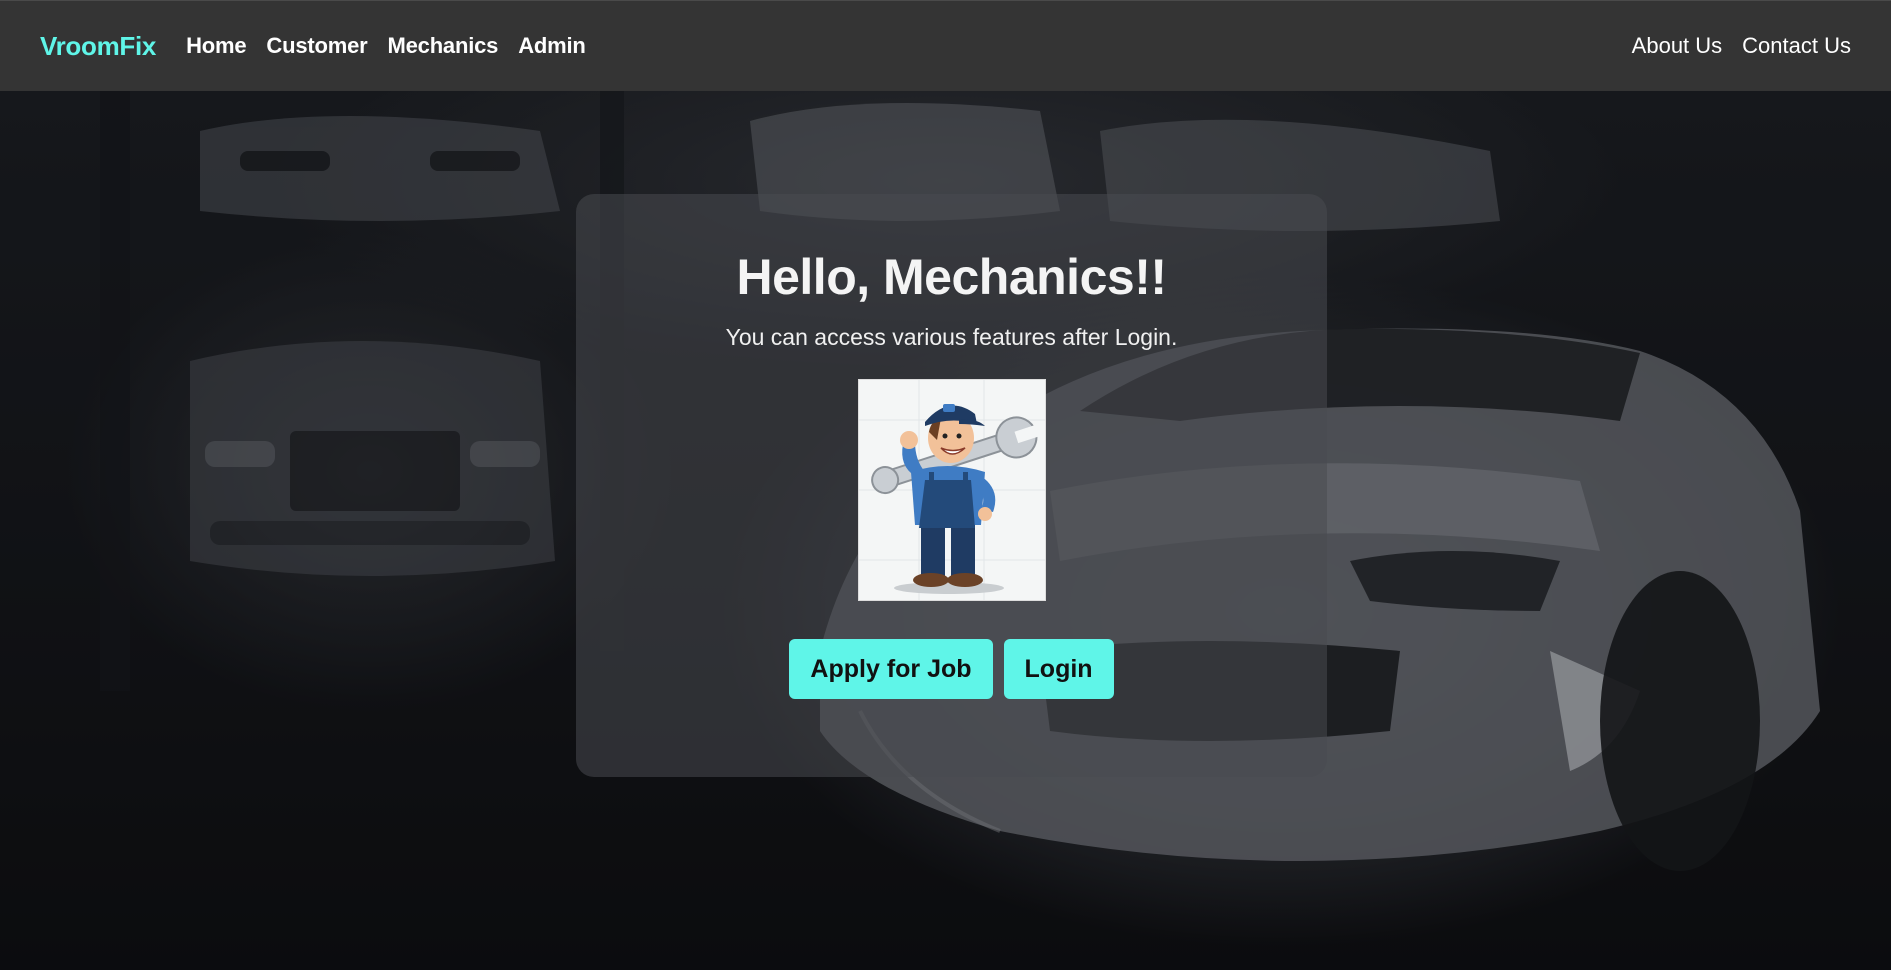  I want to click on primary-nav: Home Customer Mechanics Admin, so click(386, 46).